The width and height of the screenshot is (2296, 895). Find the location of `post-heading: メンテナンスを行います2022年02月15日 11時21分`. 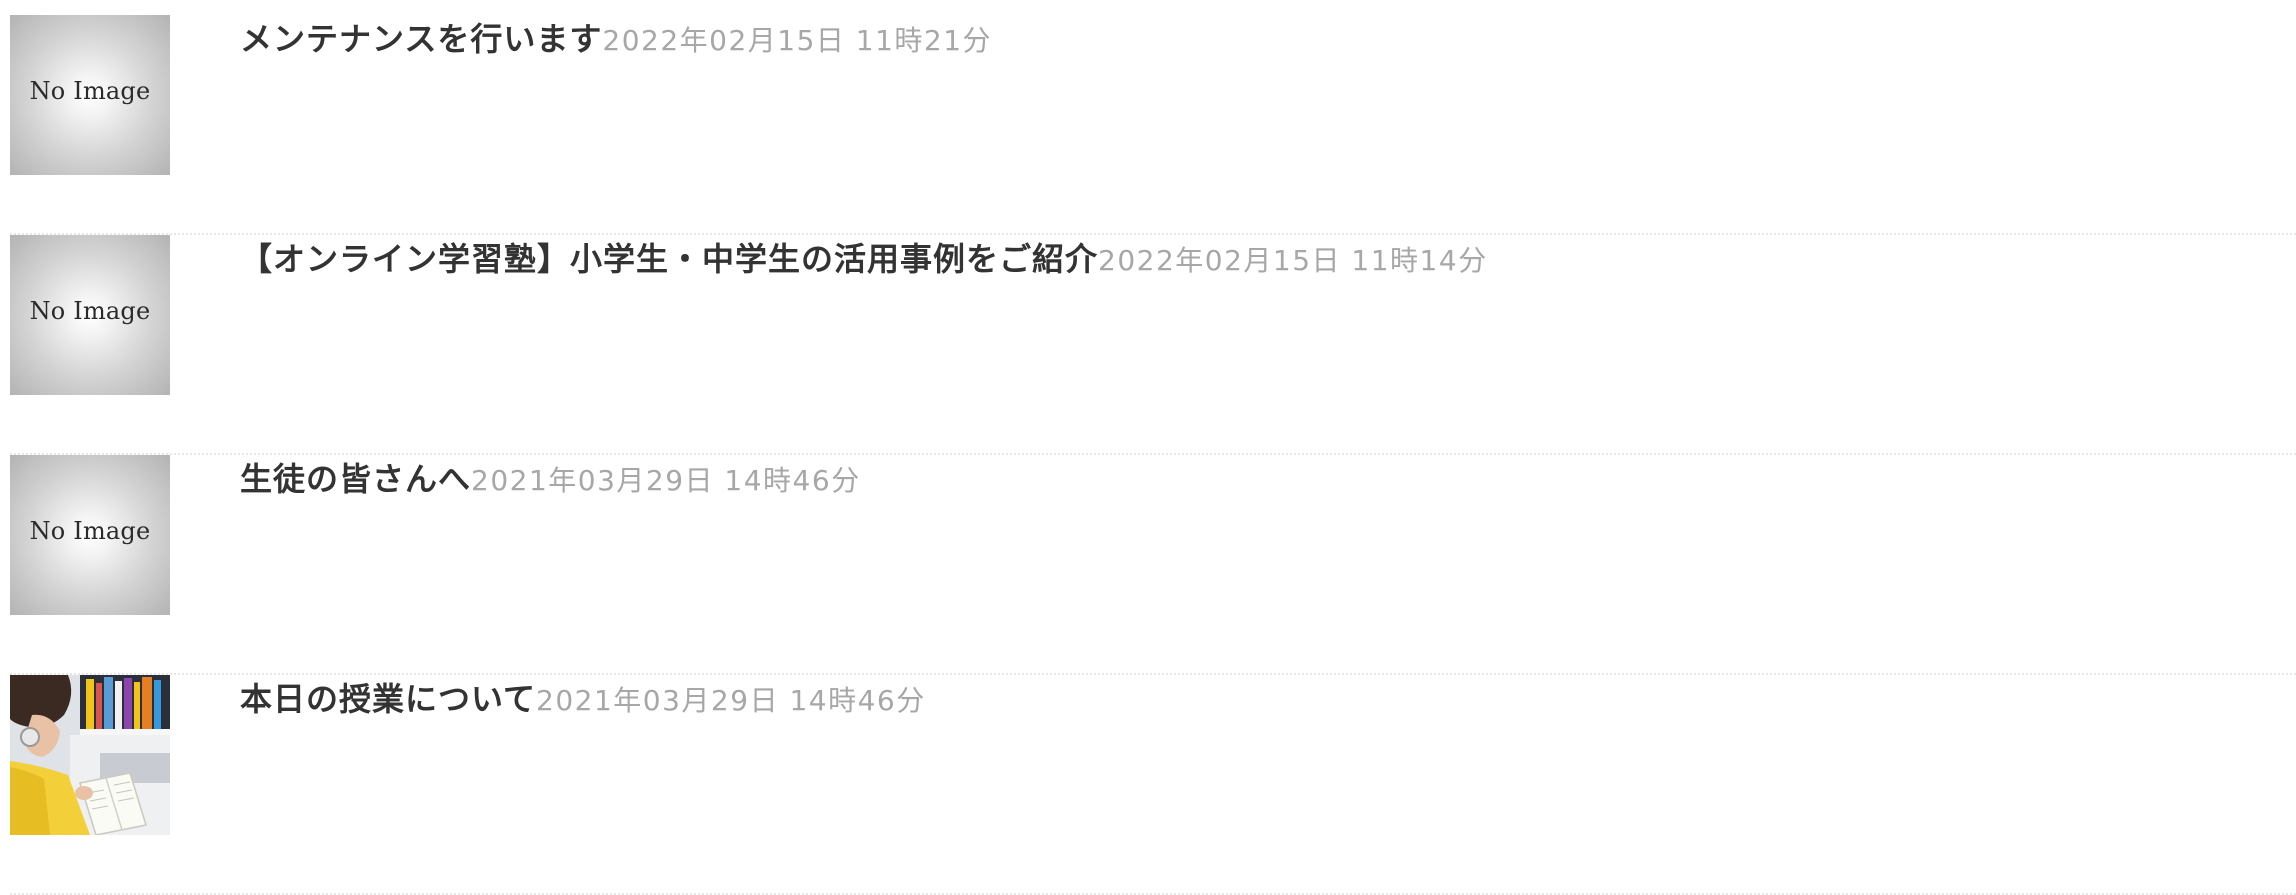

post-heading: メンテナンスを行います2022年02月15日 11時21分 is located at coordinates (1268, 42).